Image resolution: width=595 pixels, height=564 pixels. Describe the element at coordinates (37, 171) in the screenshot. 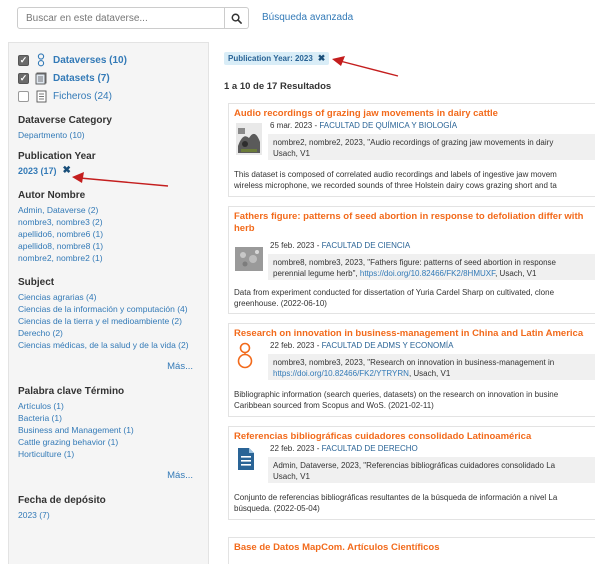

I see `facet-item-label: 2023 (17)` at that location.